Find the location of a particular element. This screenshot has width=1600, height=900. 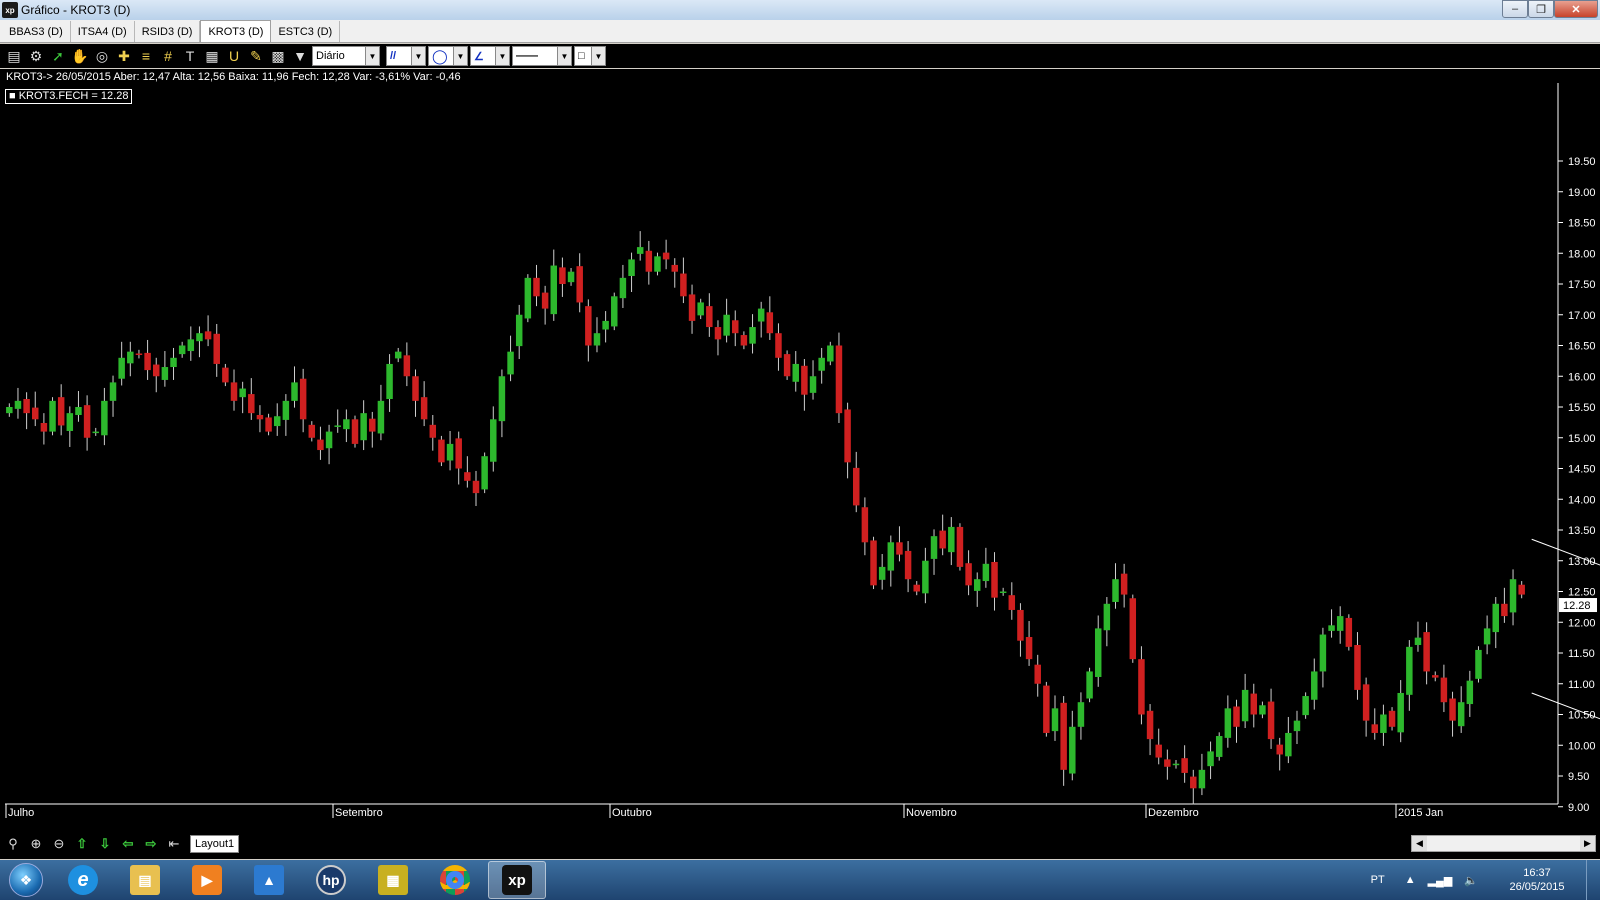

chrome-icon is located at coordinates (455, 880).